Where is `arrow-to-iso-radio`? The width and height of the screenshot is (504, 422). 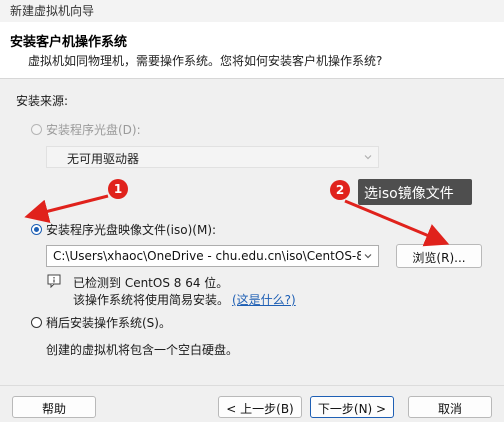 arrow-to-iso-radio is located at coordinates (66, 208).